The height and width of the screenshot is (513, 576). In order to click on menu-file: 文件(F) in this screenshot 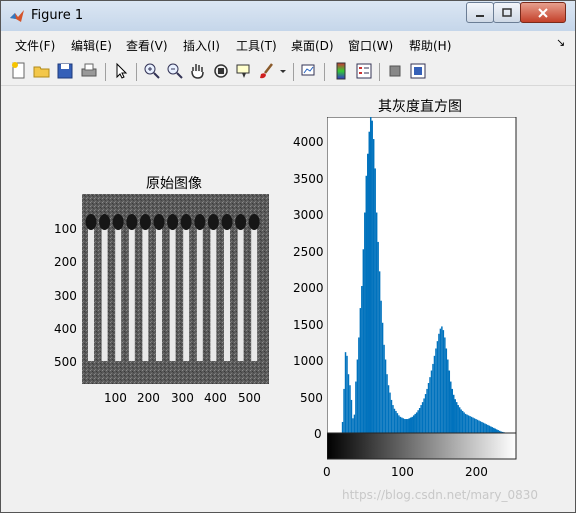, I will do `click(35, 45)`.